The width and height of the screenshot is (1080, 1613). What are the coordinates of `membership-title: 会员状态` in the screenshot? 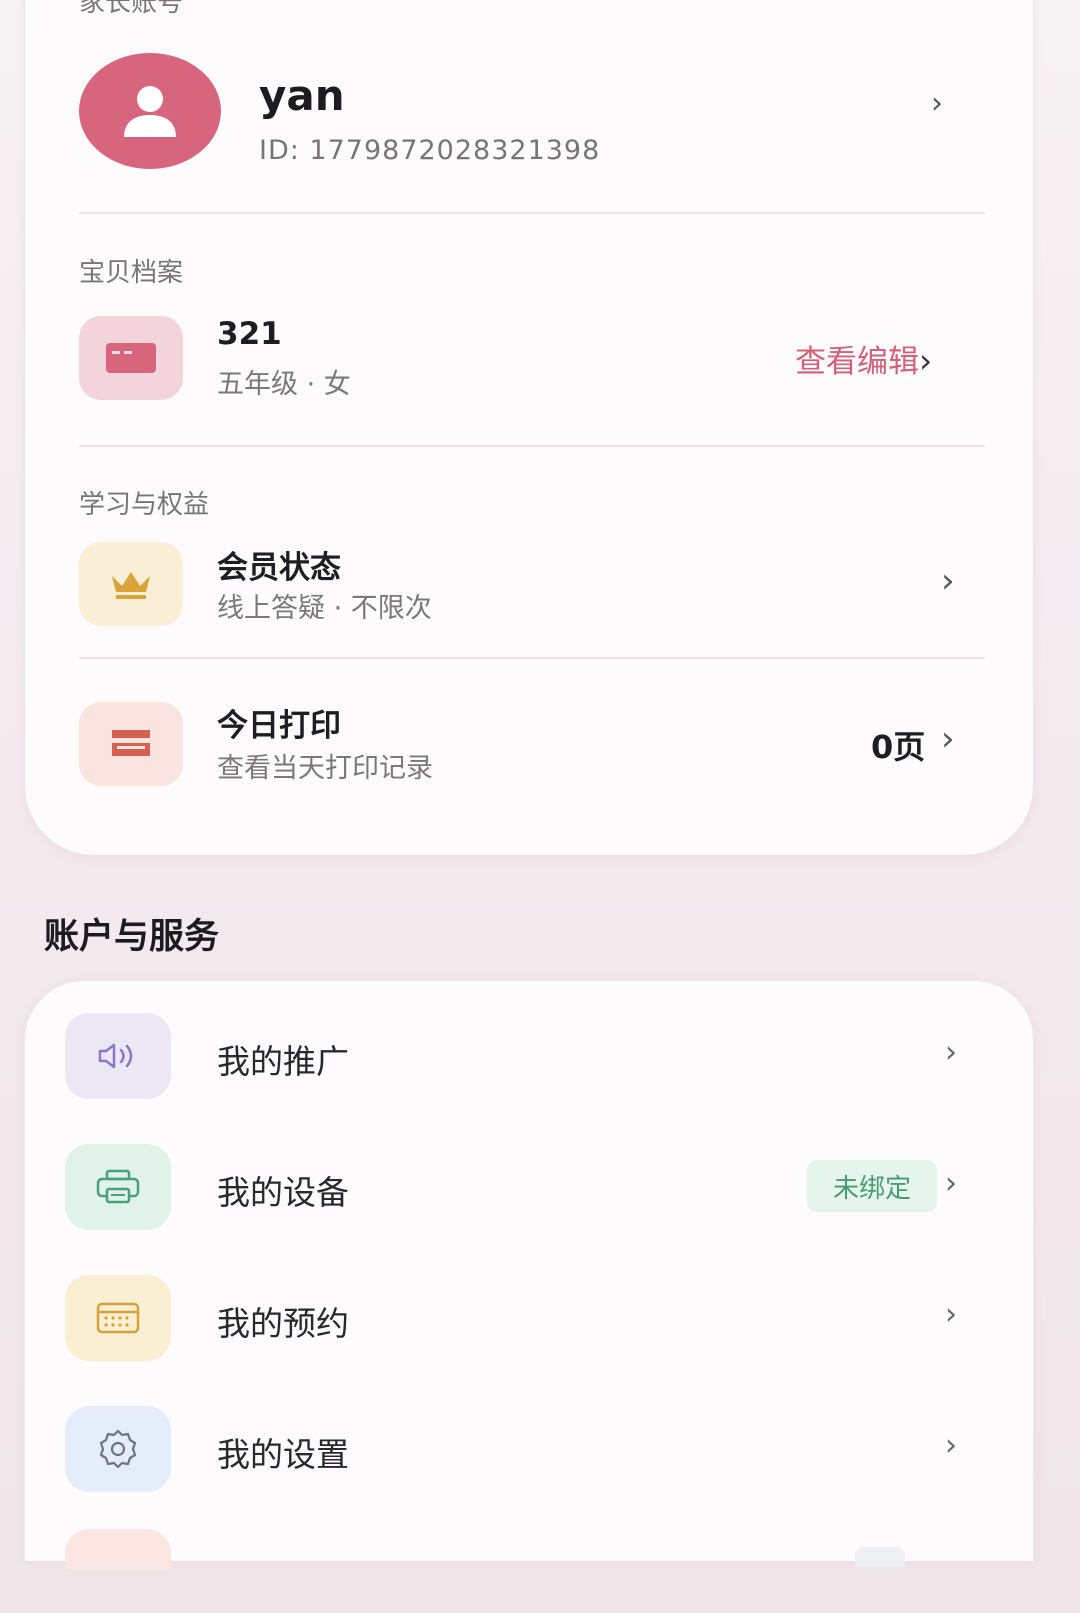 It's located at (279, 568).